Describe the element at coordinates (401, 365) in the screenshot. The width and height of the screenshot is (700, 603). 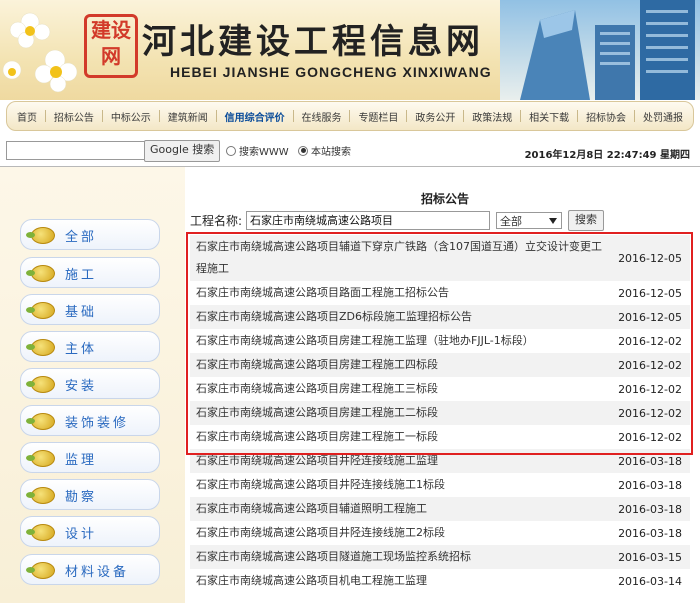
I see `announcement-title-link: 石家庄市南绕城高速公路项目房建工程施工四标段` at that location.